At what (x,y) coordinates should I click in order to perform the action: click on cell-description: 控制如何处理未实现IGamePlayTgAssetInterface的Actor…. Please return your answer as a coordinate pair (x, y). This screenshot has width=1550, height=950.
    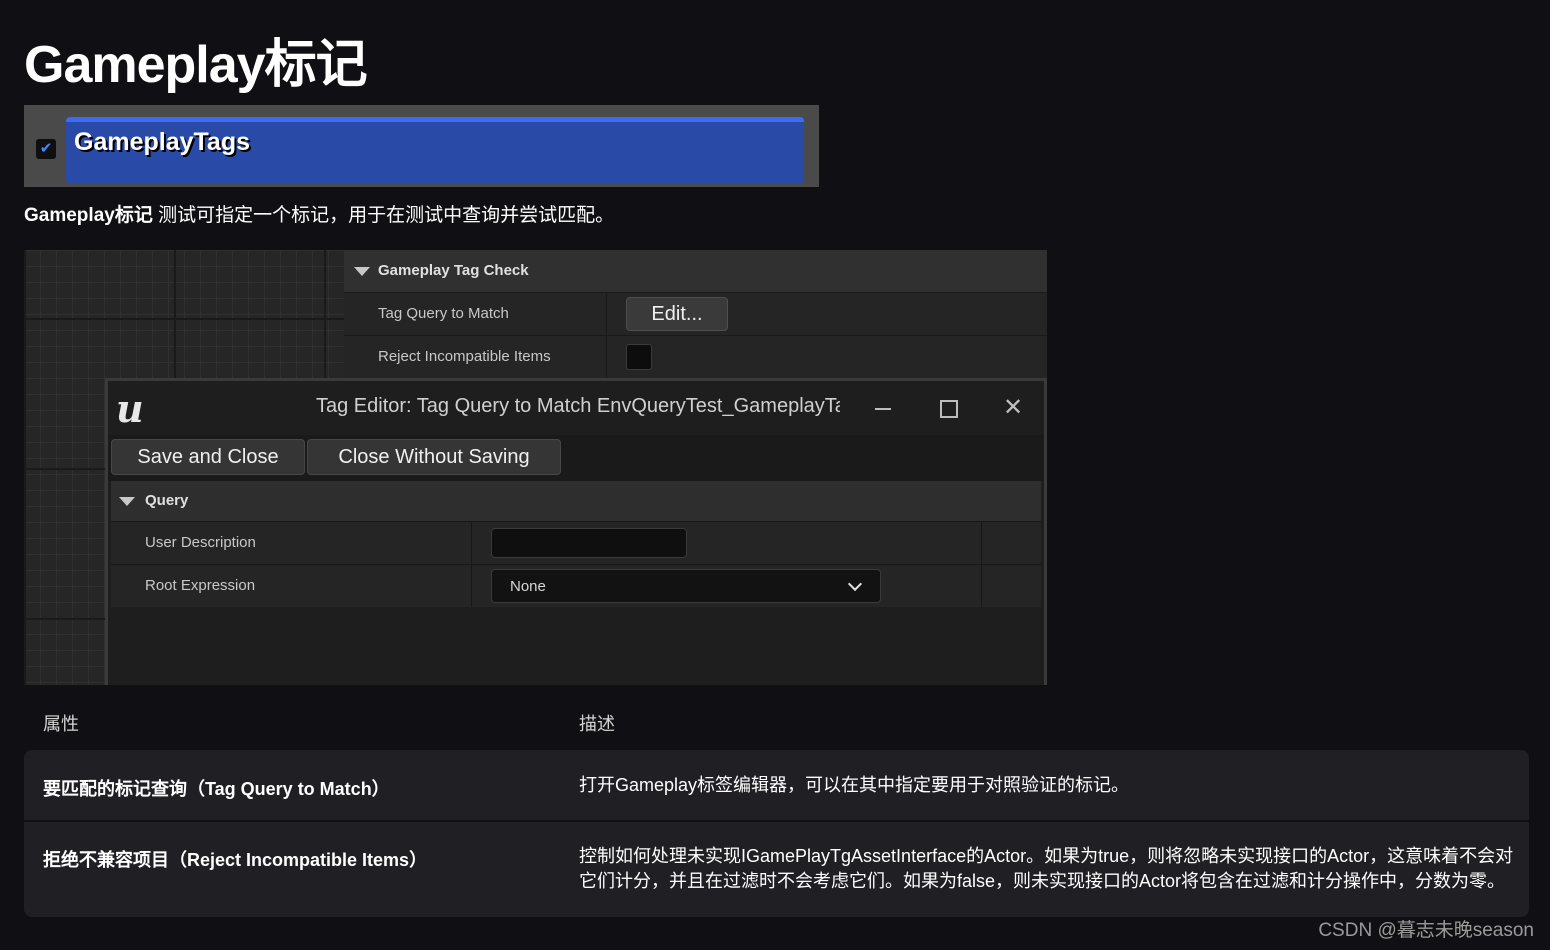
    Looking at the image, I should click on (1046, 868).